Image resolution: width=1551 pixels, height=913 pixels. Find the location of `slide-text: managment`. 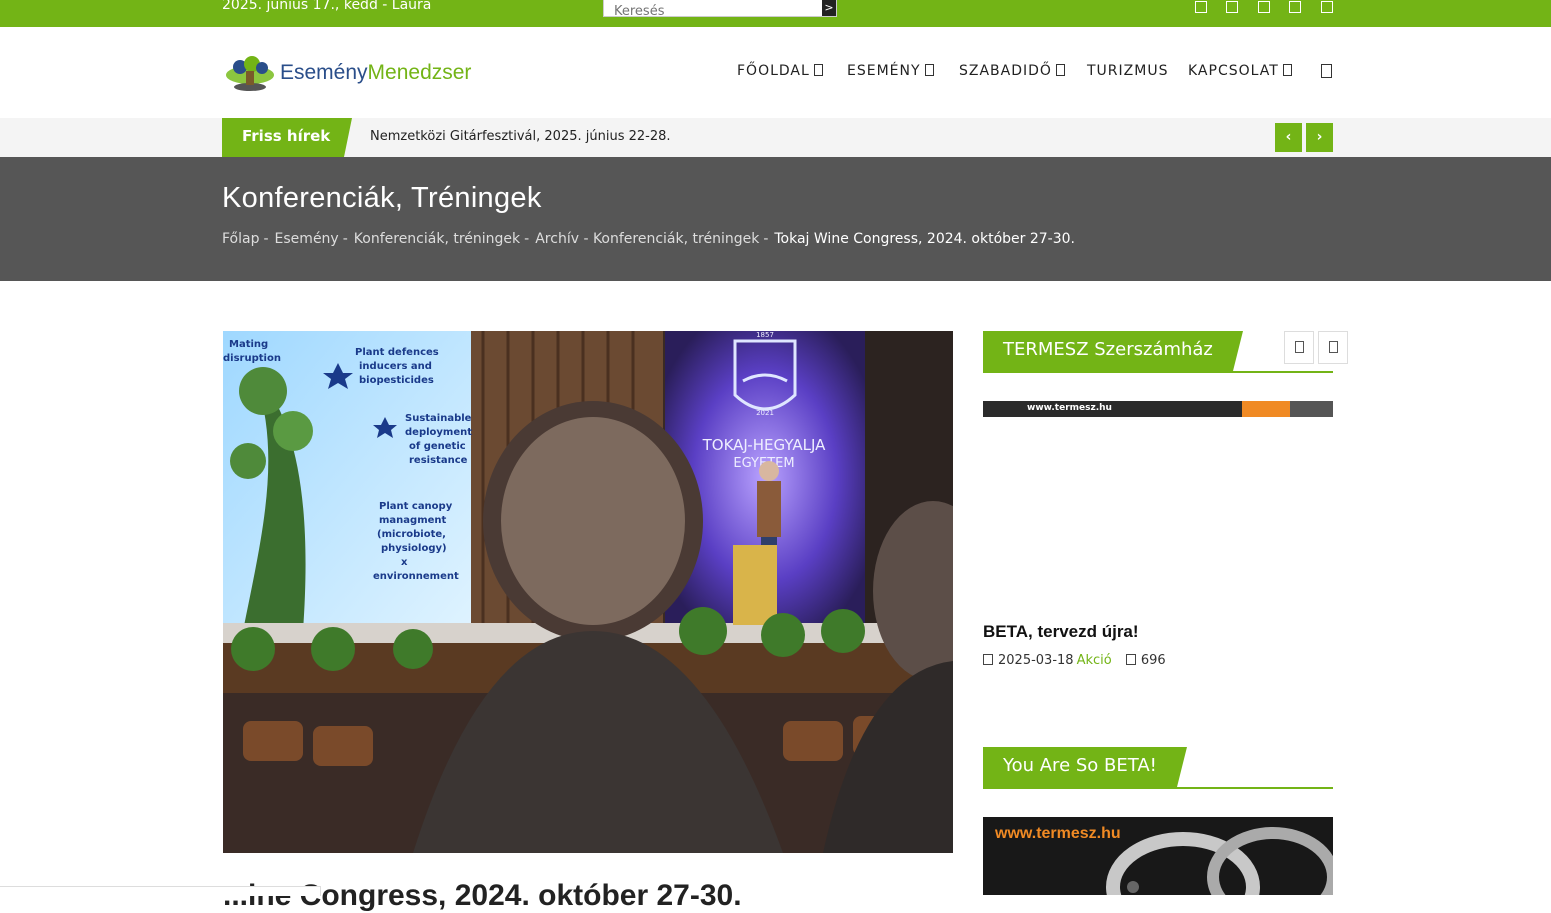

slide-text: managment is located at coordinates (413, 520).